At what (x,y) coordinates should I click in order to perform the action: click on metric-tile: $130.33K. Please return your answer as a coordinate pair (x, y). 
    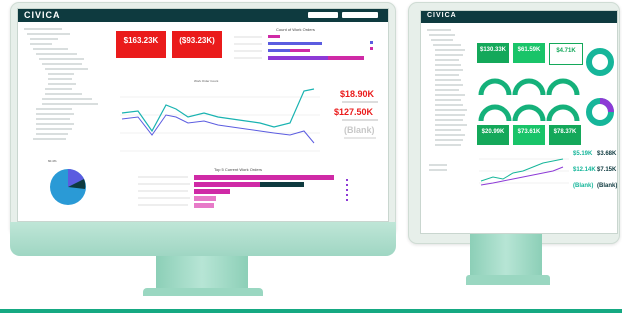
    Looking at the image, I should click on (493, 53).